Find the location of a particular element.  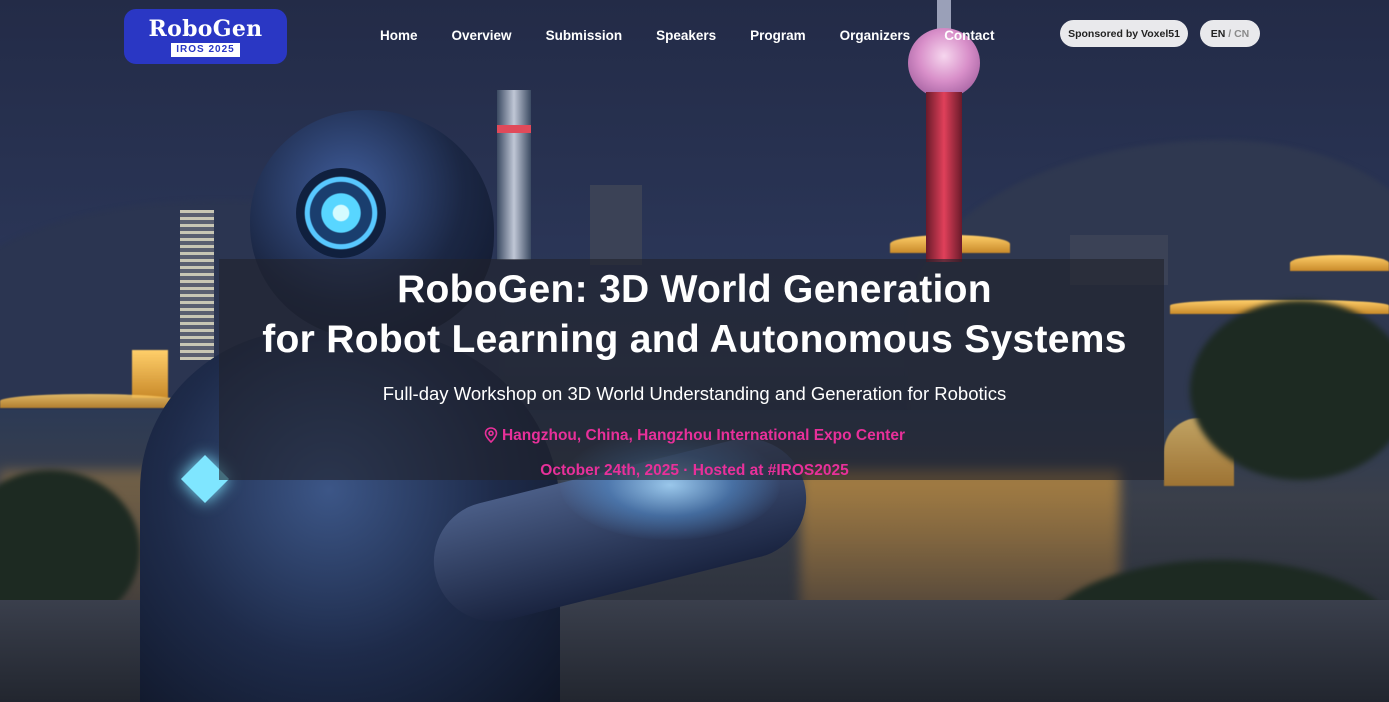

language-toggle: EN / CN is located at coordinates (1230, 33).